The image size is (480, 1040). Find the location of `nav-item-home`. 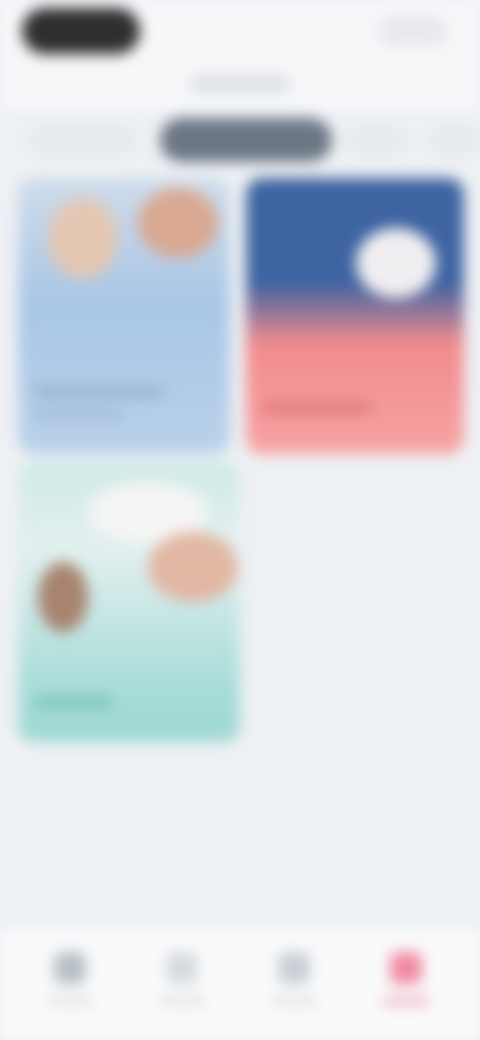

nav-item-home is located at coordinates (70, 984).